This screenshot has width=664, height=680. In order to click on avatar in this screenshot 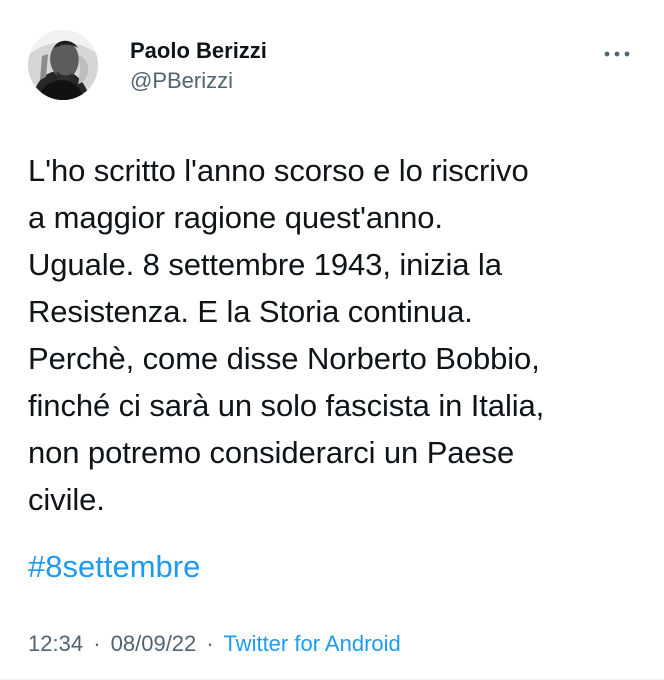, I will do `click(63, 65)`.